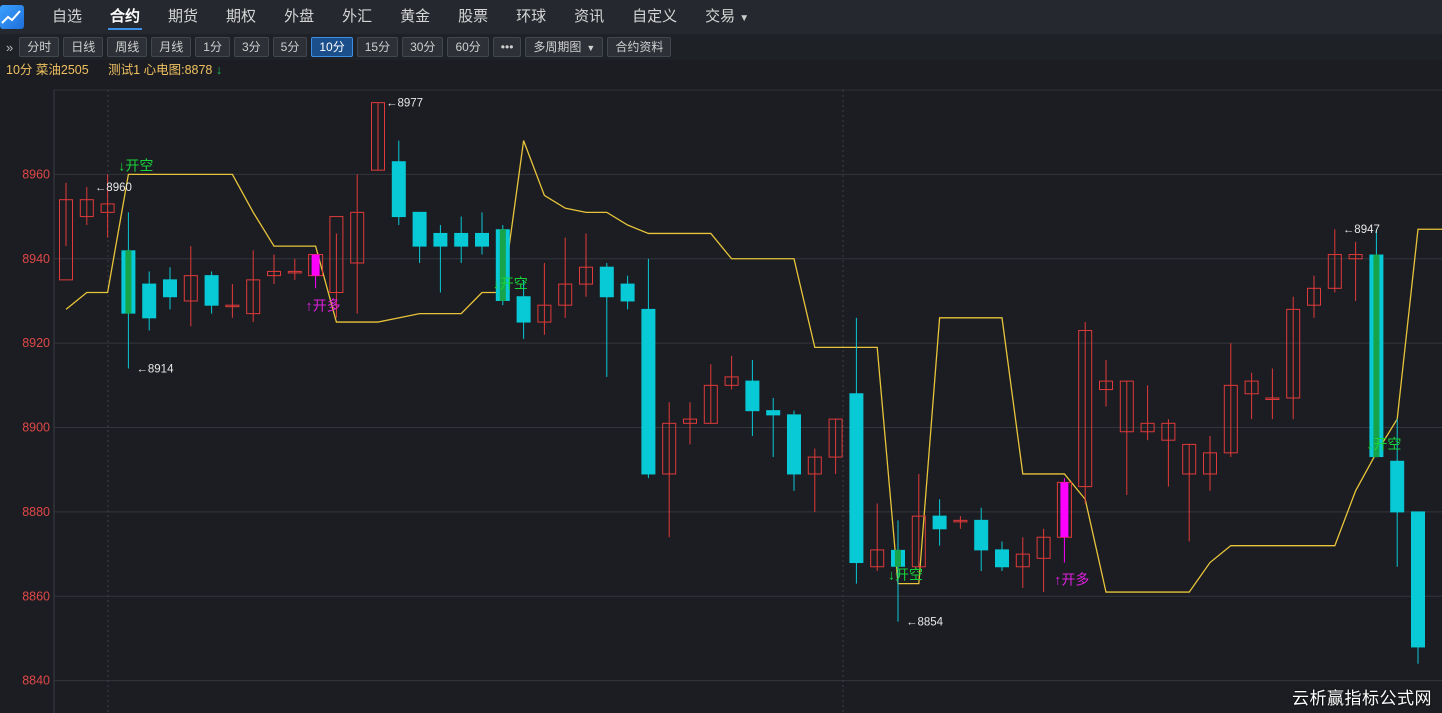 This screenshot has height=713, width=1442. I want to click on period-button: 周线, so click(127, 47).